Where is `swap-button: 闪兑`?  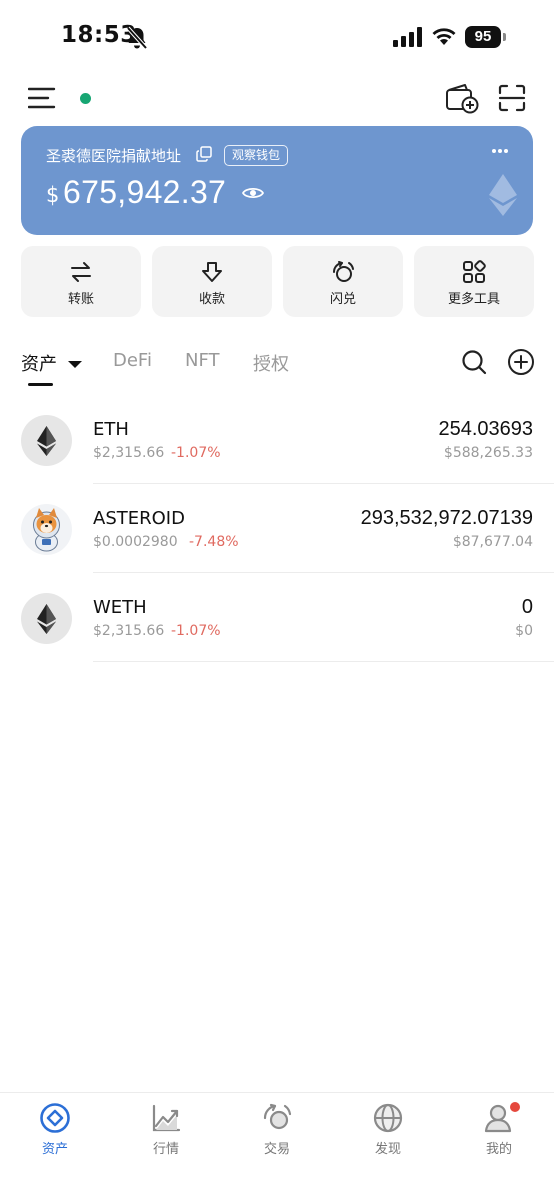 swap-button: 闪兑 is located at coordinates (343, 281).